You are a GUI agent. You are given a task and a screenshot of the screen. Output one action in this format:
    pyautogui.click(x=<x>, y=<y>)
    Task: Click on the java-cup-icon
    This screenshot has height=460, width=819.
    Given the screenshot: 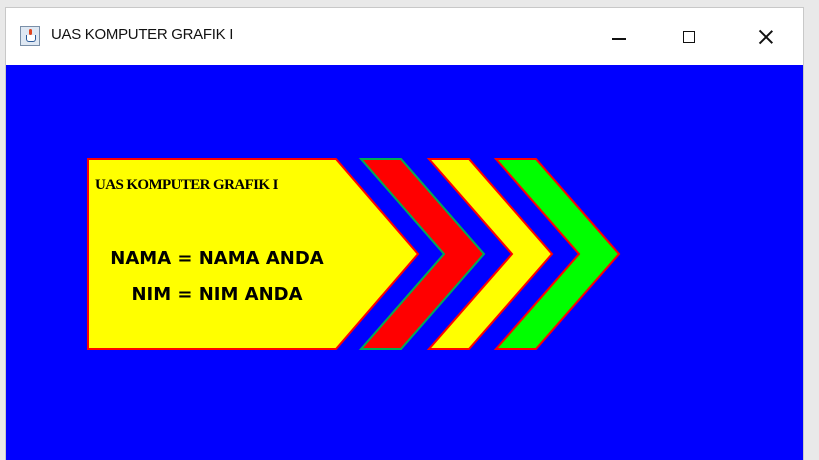 What is the action you would take?
    pyautogui.click(x=30, y=36)
    